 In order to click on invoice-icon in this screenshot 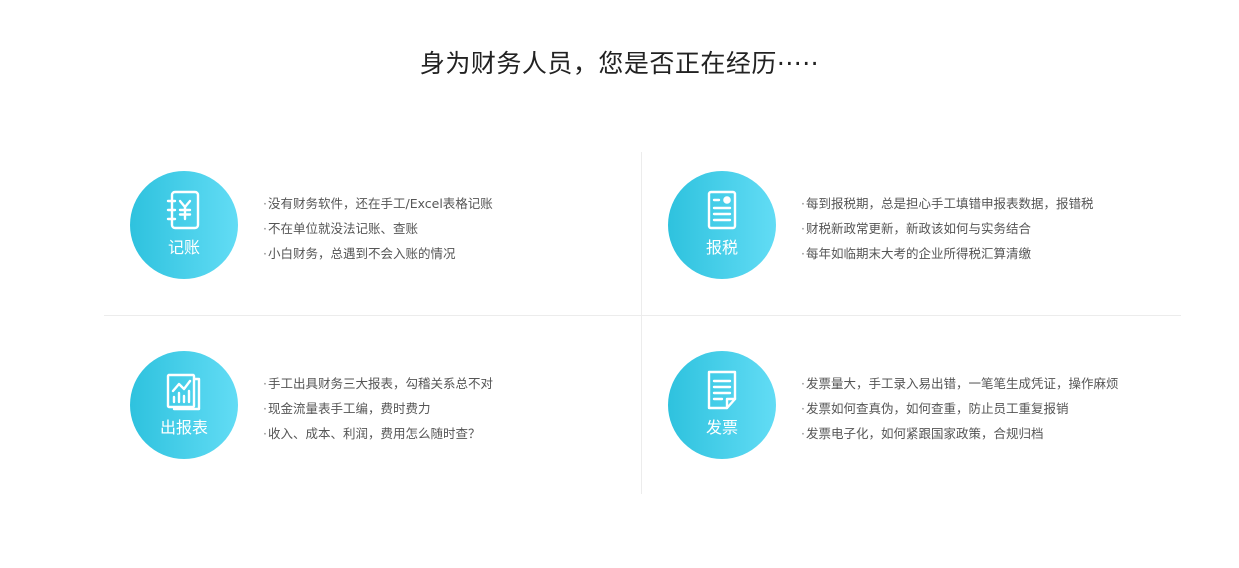, I will do `click(722, 390)`.